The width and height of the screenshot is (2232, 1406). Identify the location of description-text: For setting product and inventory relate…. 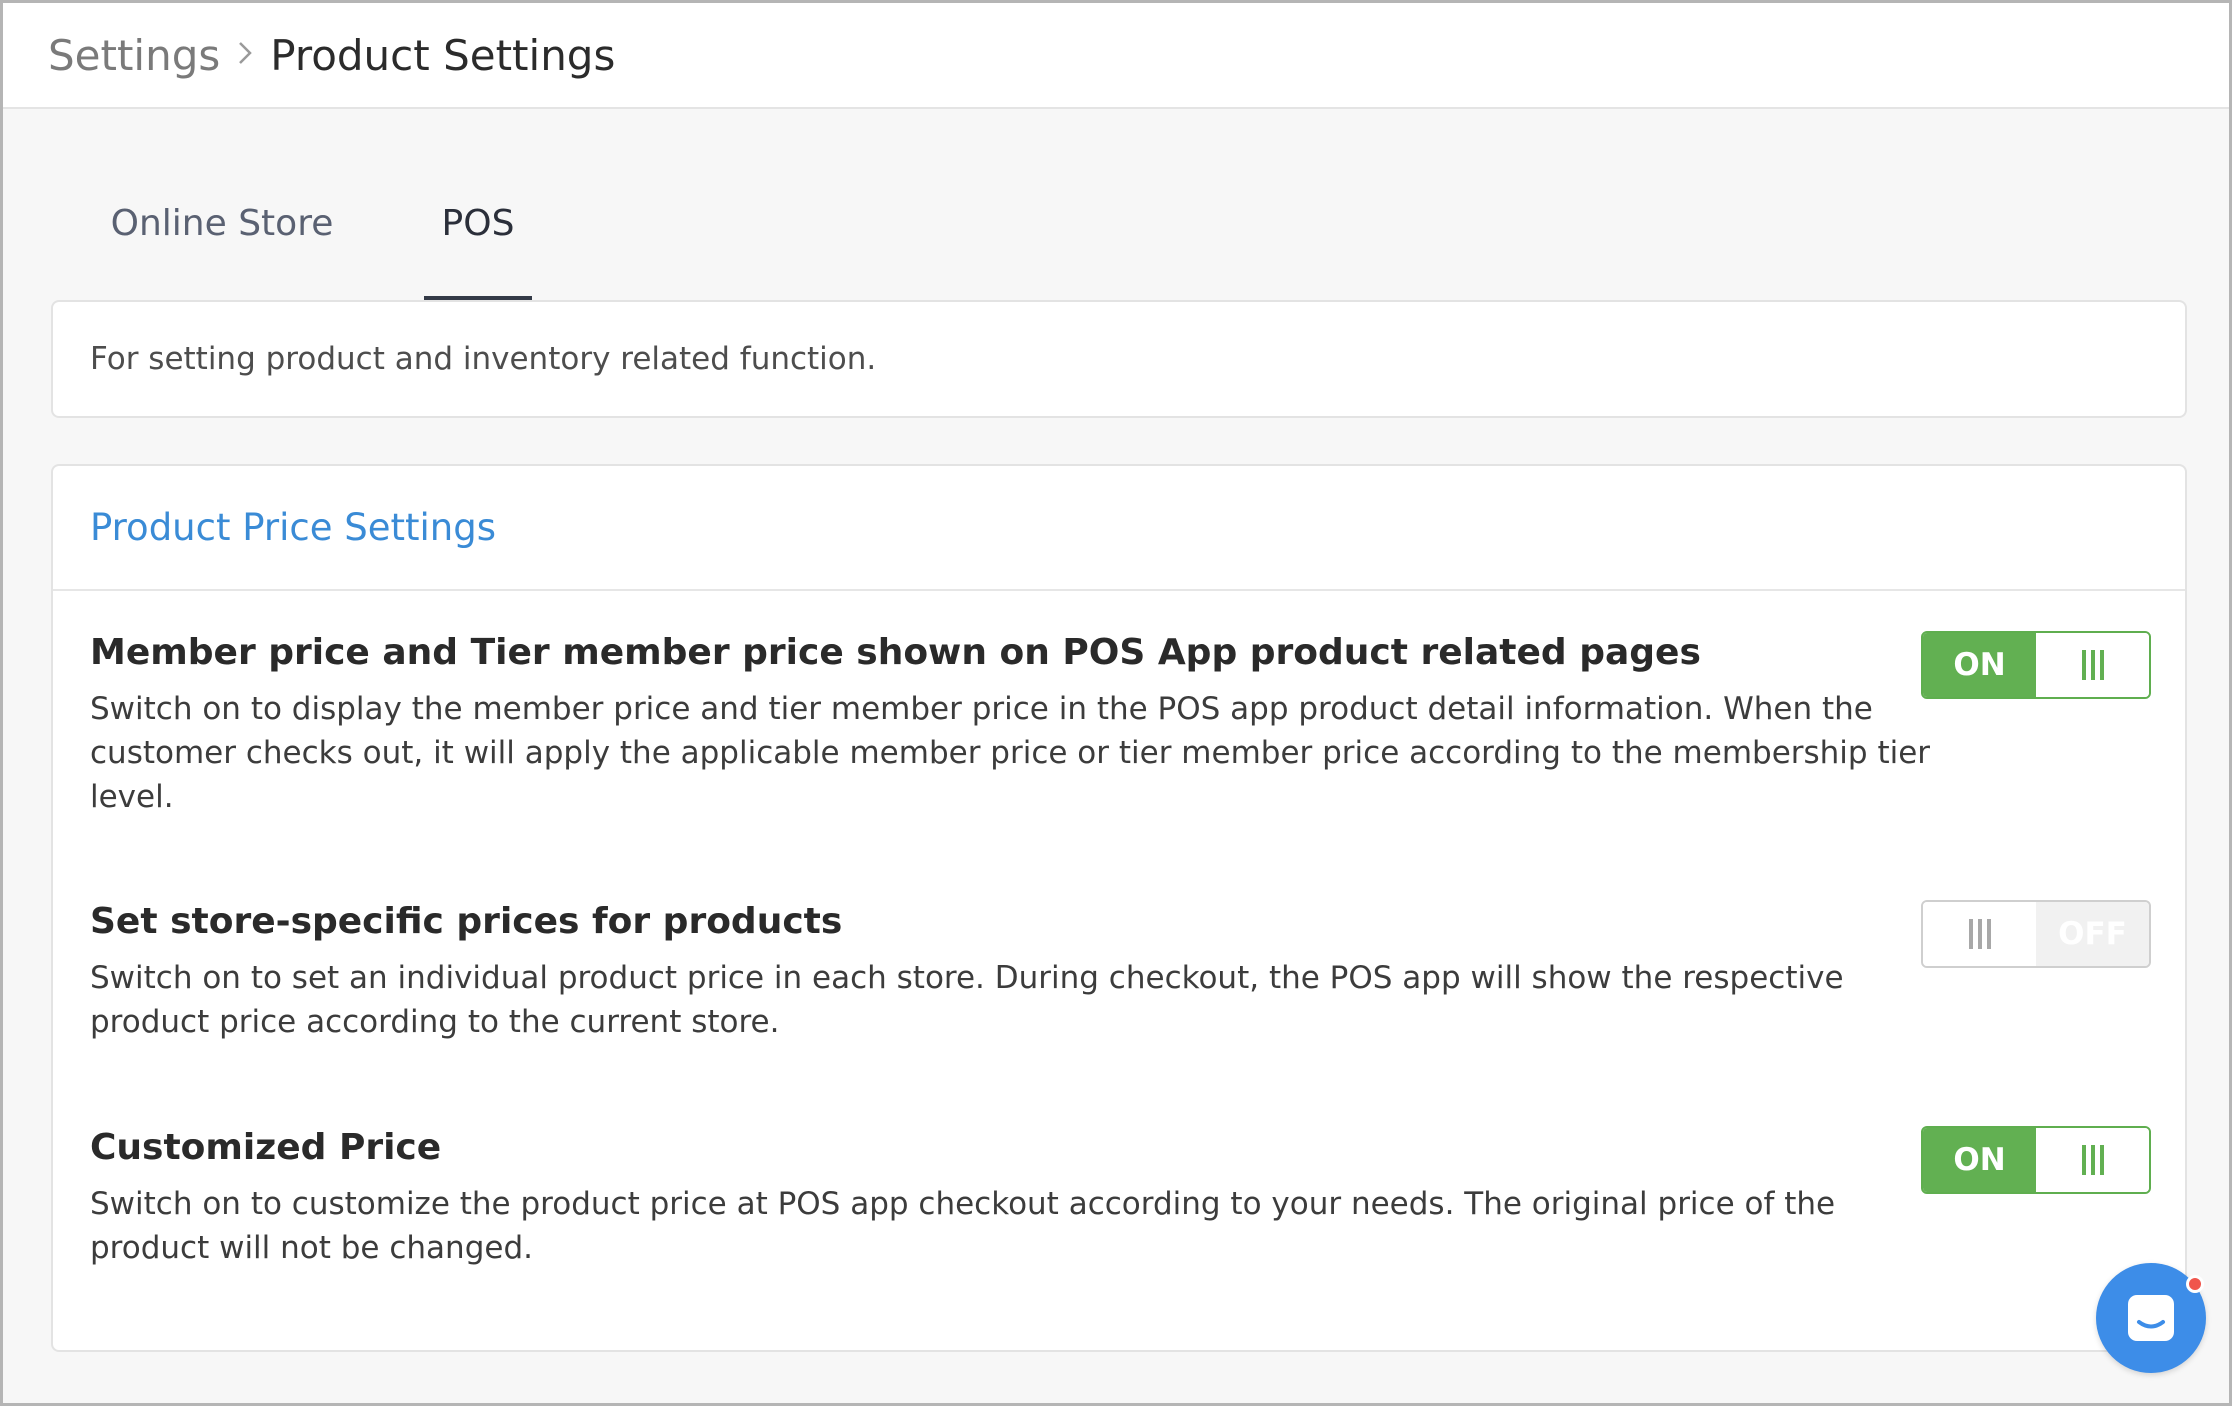
(483, 359).